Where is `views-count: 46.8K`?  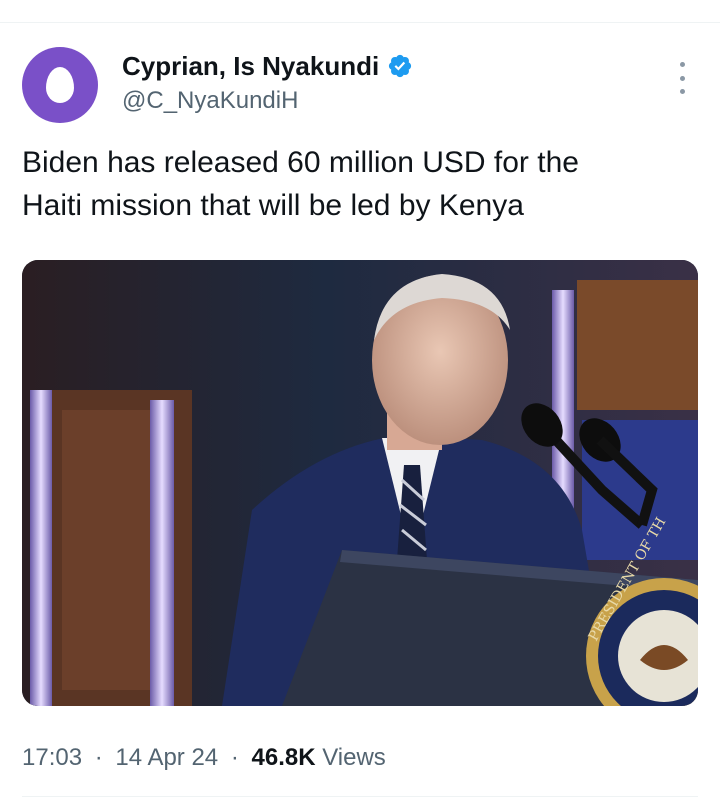 views-count: 46.8K is located at coordinates (284, 757).